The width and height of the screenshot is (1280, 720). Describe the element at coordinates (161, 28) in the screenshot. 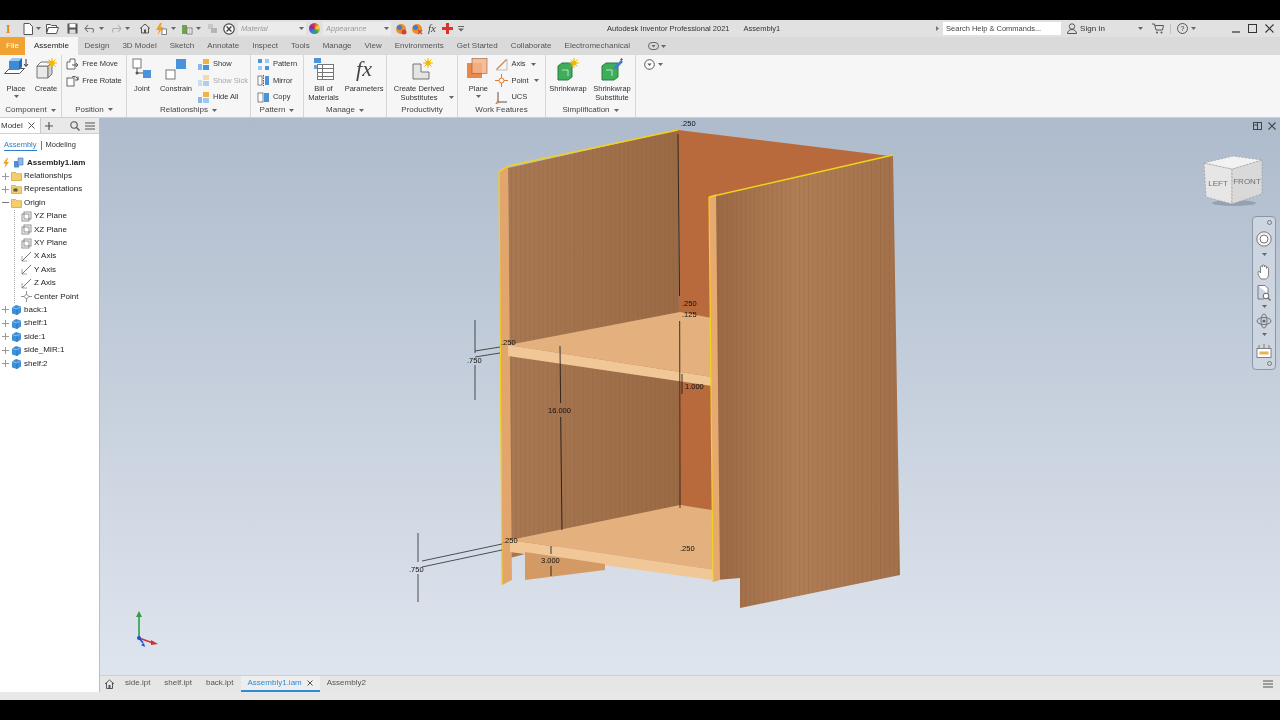

I see `lightning-icon` at that location.